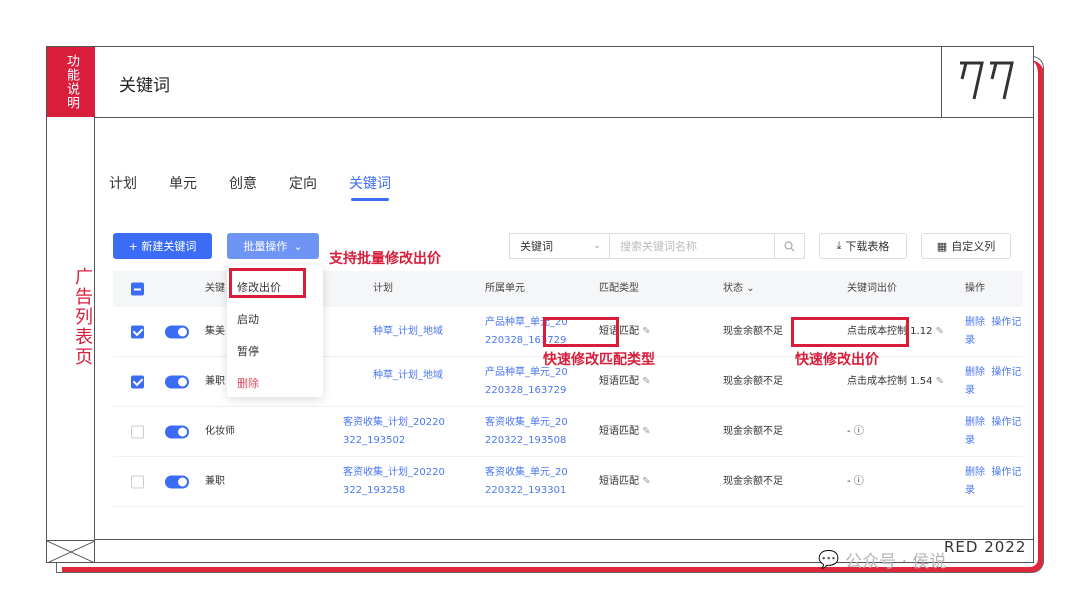 This screenshot has height=608, width=1080. I want to click on search-field-select: 关键词 ⌄, so click(559, 246).